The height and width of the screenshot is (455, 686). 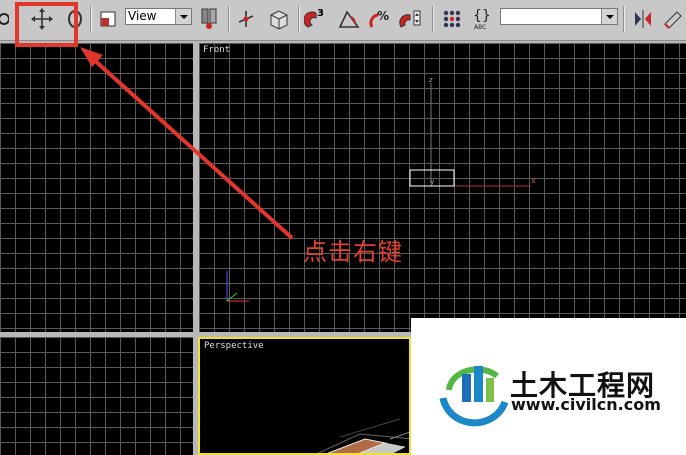 I want to click on mirror-button, so click(x=643, y=19).